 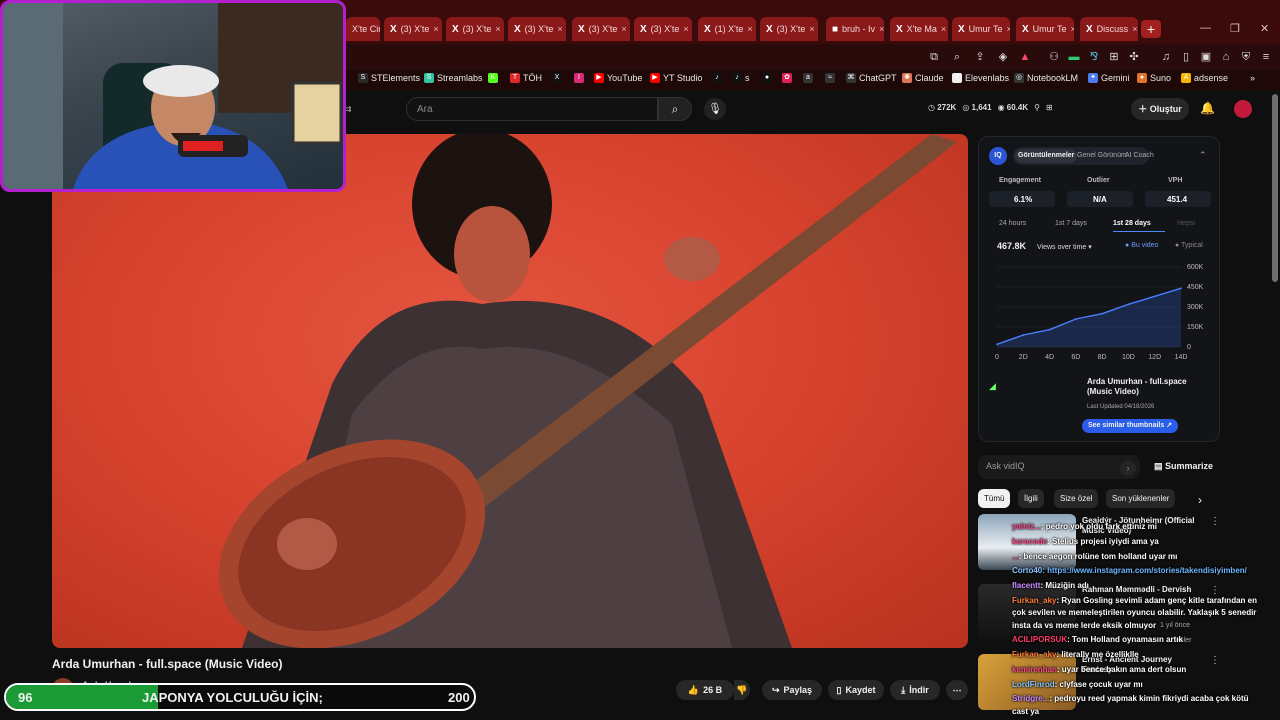 What do you see at coordinates (1154, 78) in the screenshot?
I see `bookmark-item: ● Suno` at bounding box center [1154, 78].